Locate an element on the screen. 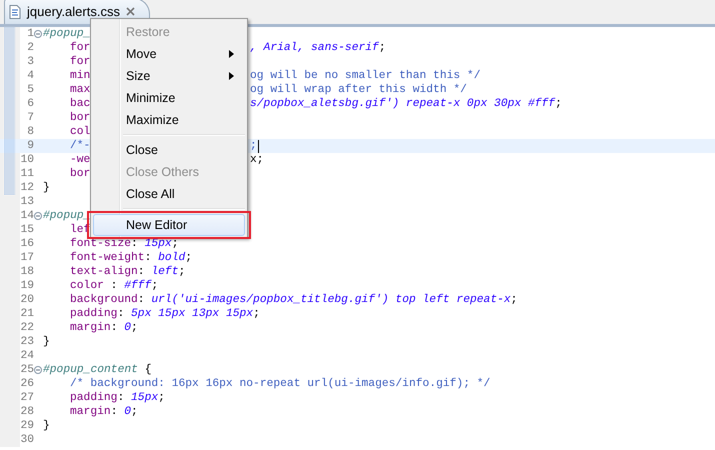 The image size is (715, 450). code-text: #popup_content { is located at coordinates (97, 370).